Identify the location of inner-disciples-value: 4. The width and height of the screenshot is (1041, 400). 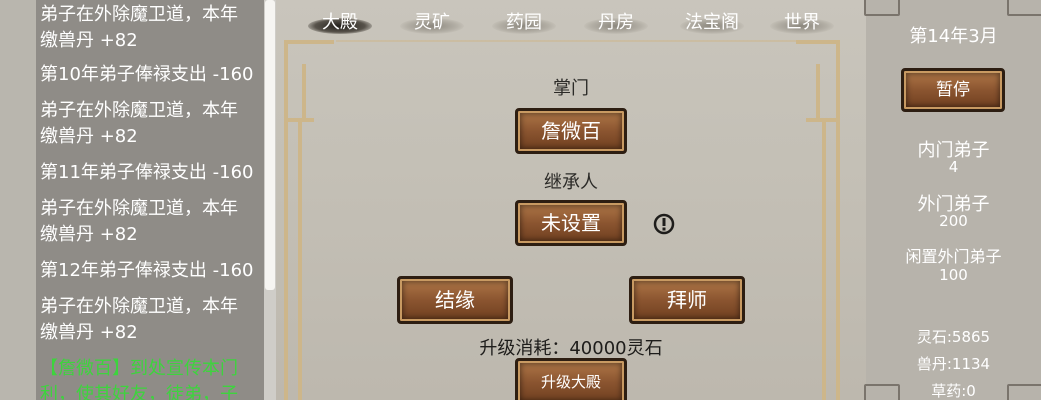
(953, 167).